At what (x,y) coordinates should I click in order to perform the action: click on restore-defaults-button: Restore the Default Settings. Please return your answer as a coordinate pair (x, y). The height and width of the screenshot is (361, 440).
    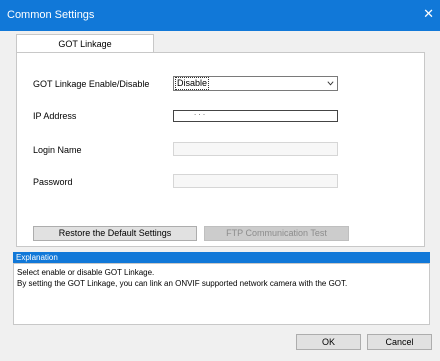
    Looking at the image, I should click on (115, 233).